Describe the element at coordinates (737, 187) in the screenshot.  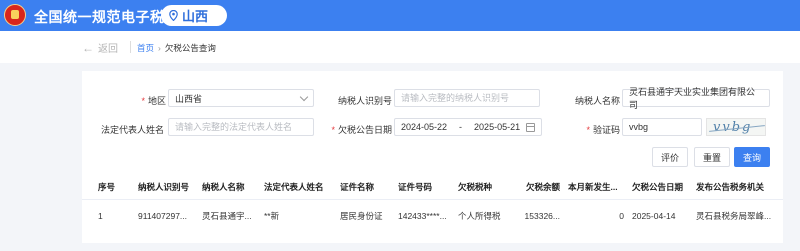
I see `column-header: 发布公告税务机关` at that location.